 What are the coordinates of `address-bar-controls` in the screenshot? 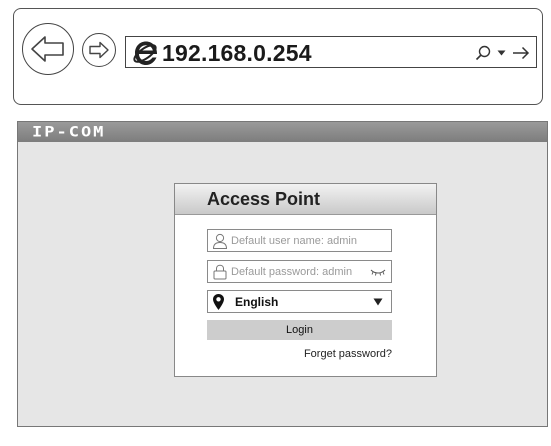 It's located at (502, 53).